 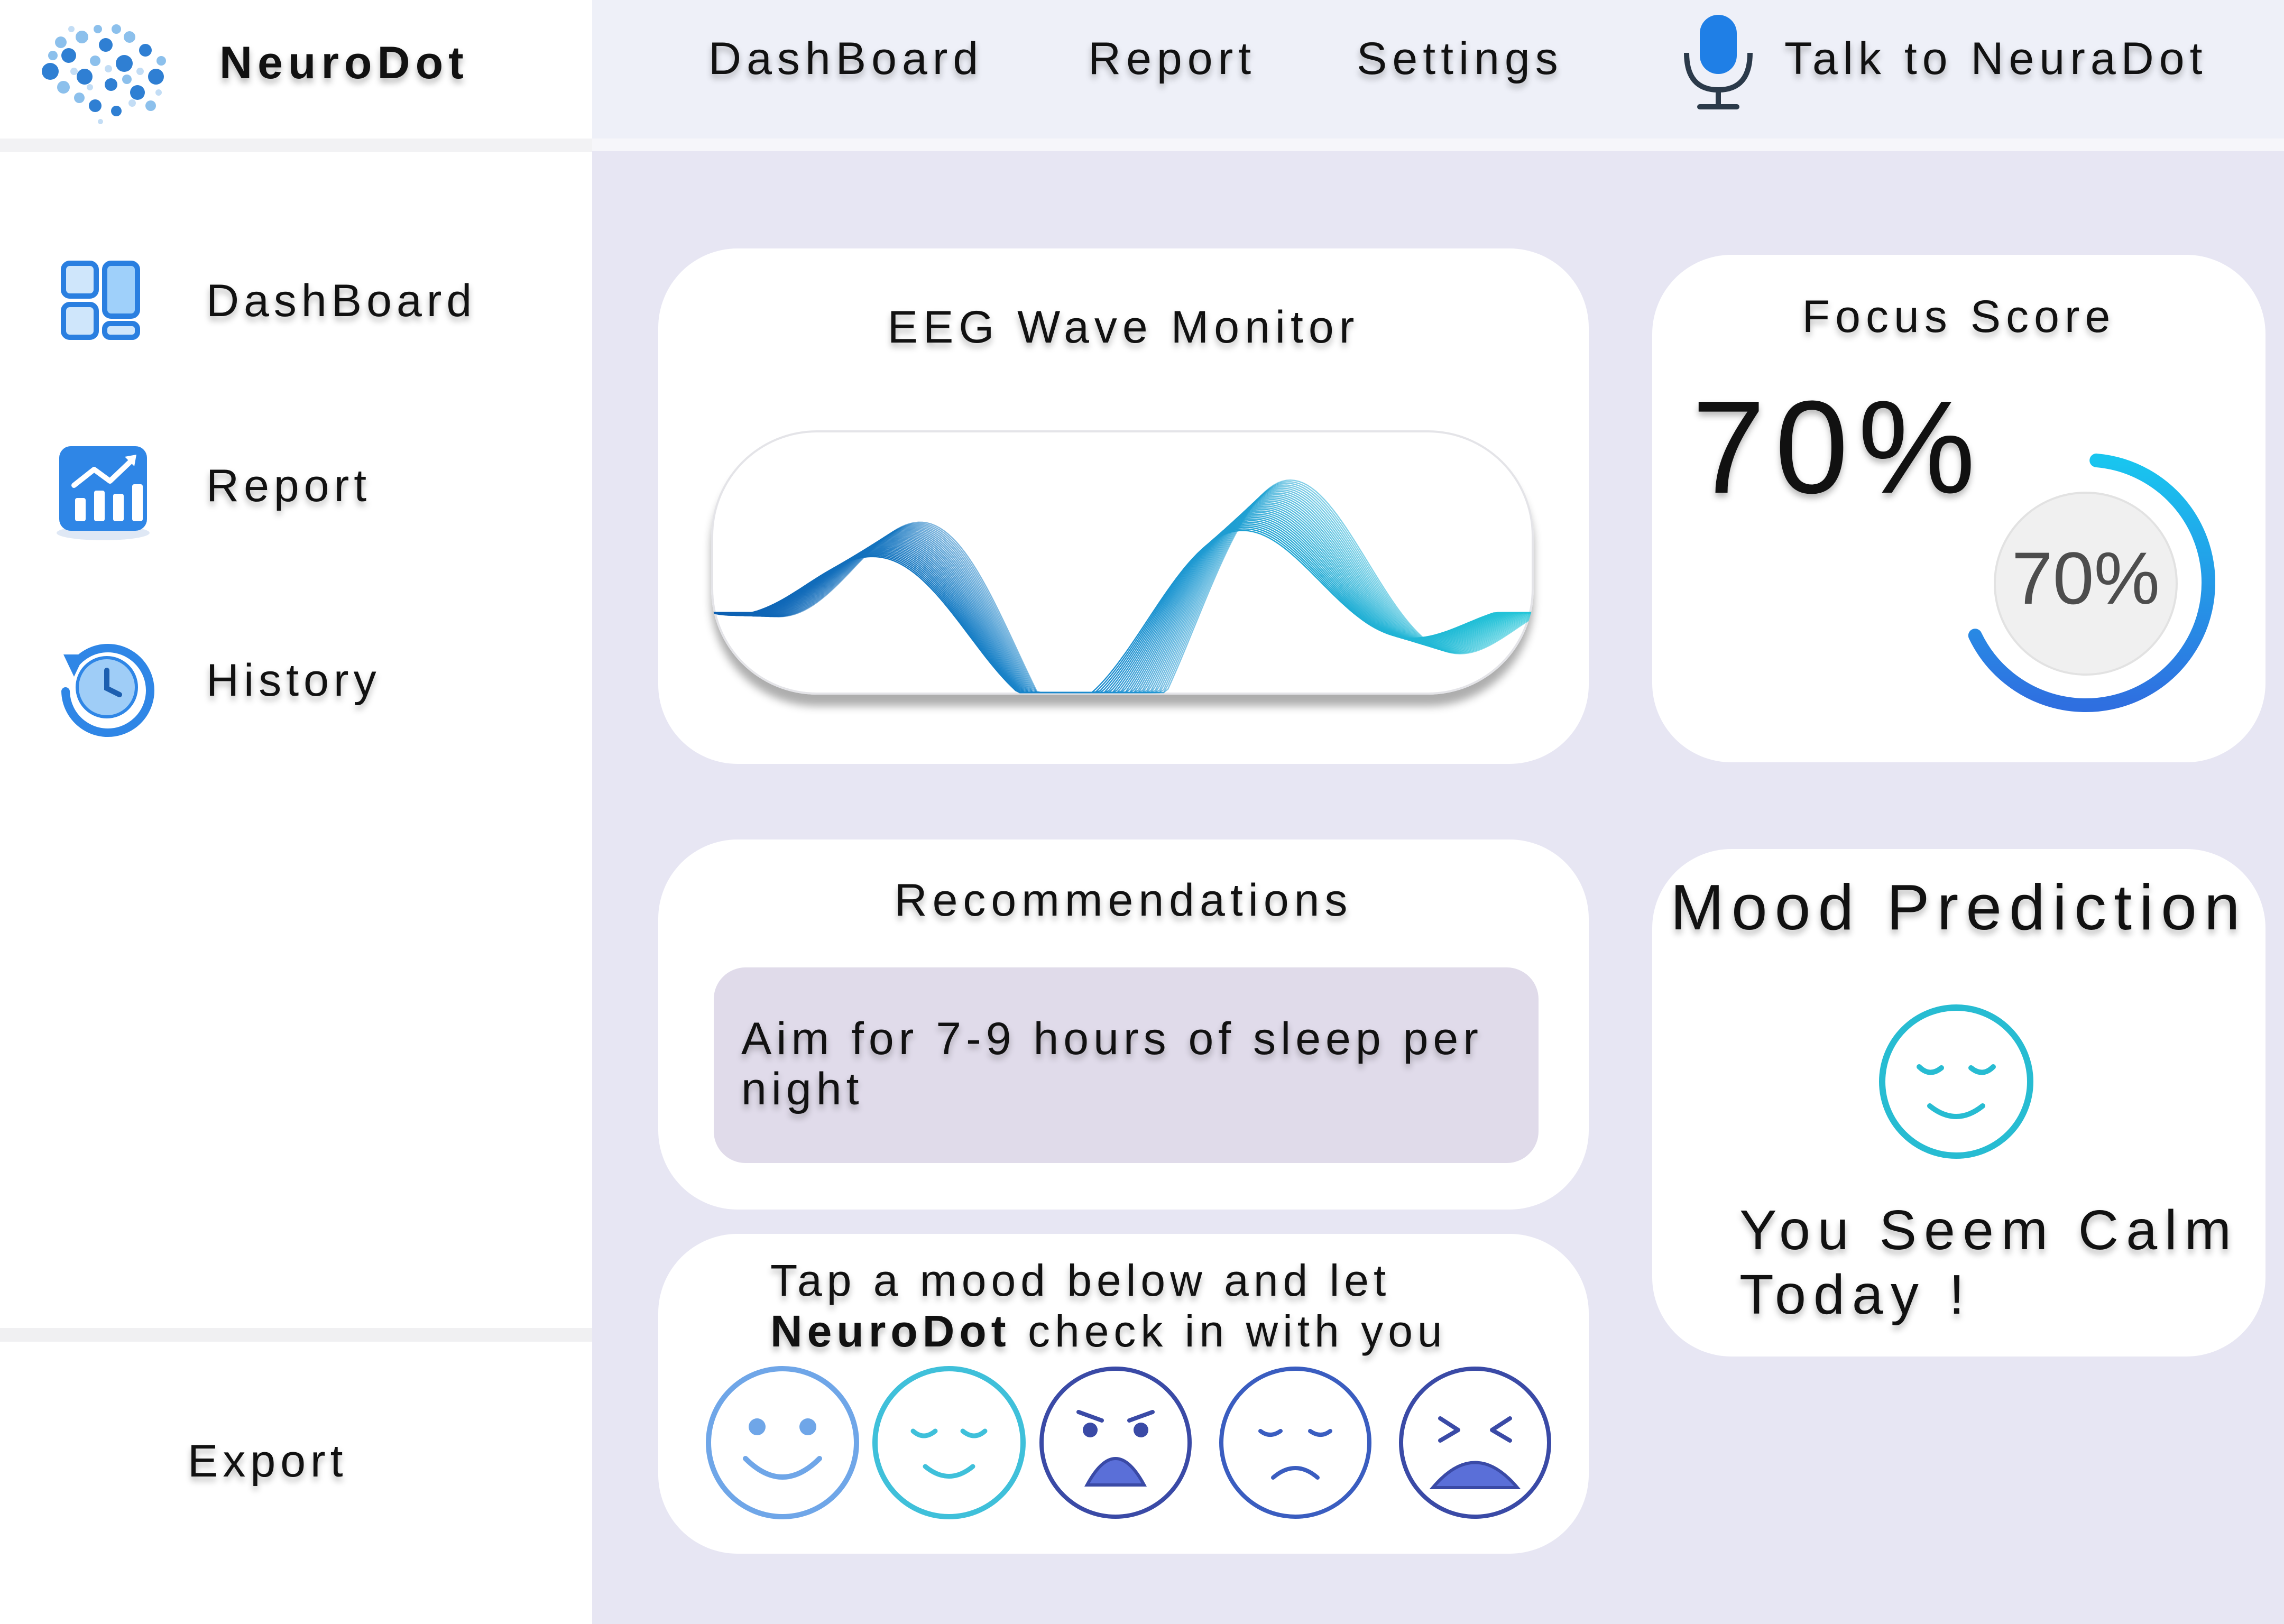 I want to click on focus-score-card: Focus Score 70% 70%, so click(x=1958, y=508).